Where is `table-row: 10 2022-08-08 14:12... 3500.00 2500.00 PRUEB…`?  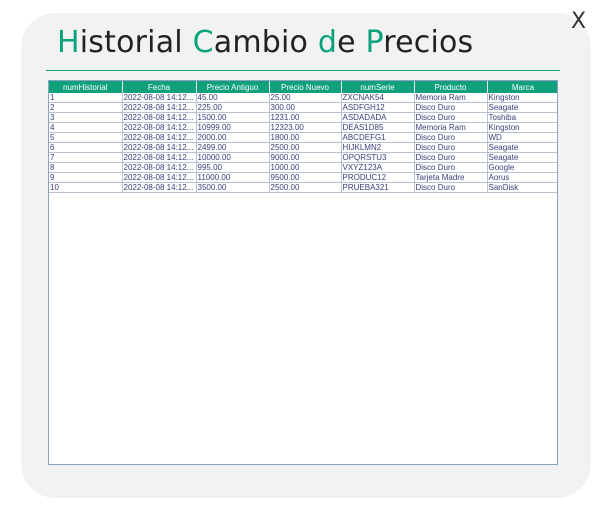
table-row: 10 2022-08-08 14:12... 3500.00 2500.00 PRUEB… is located at coordinates (303, 187).